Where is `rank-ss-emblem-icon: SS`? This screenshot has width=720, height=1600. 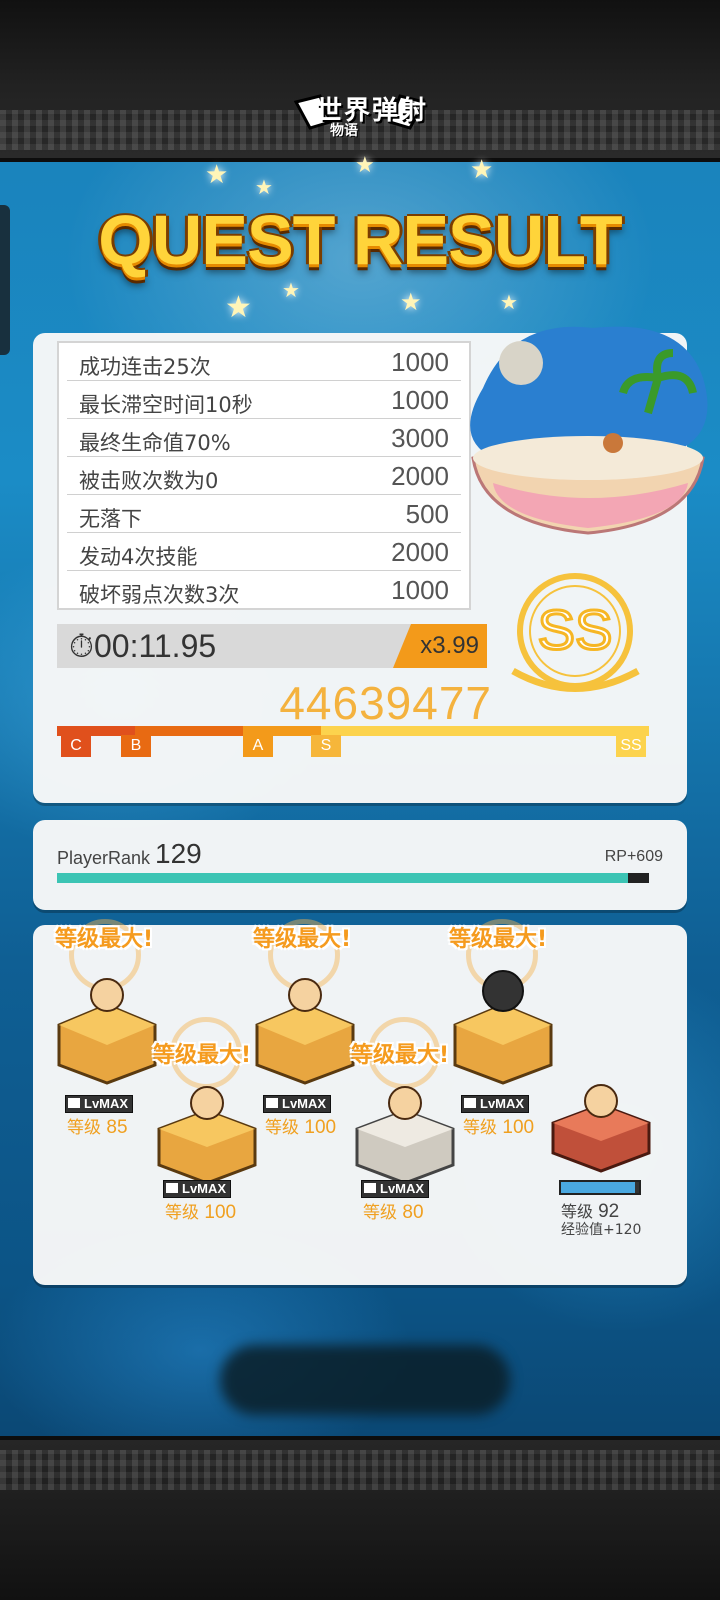 rank-ss-emblem-icon: SS is located at coordinates (575, 632).